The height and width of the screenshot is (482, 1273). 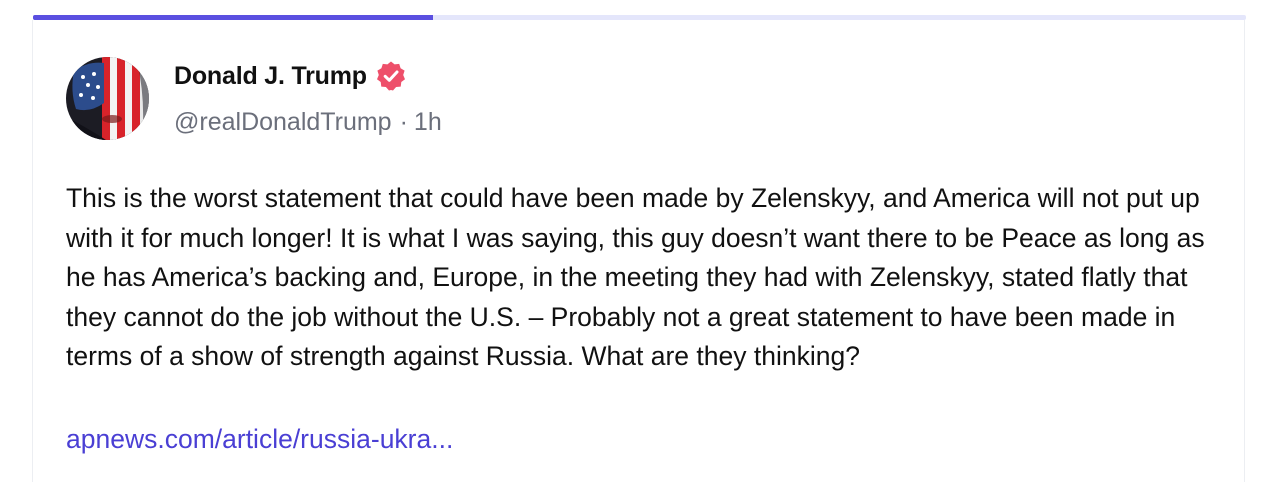 I want to click on author-handle: @realDonaldTrump, so click(x=283, y=122).